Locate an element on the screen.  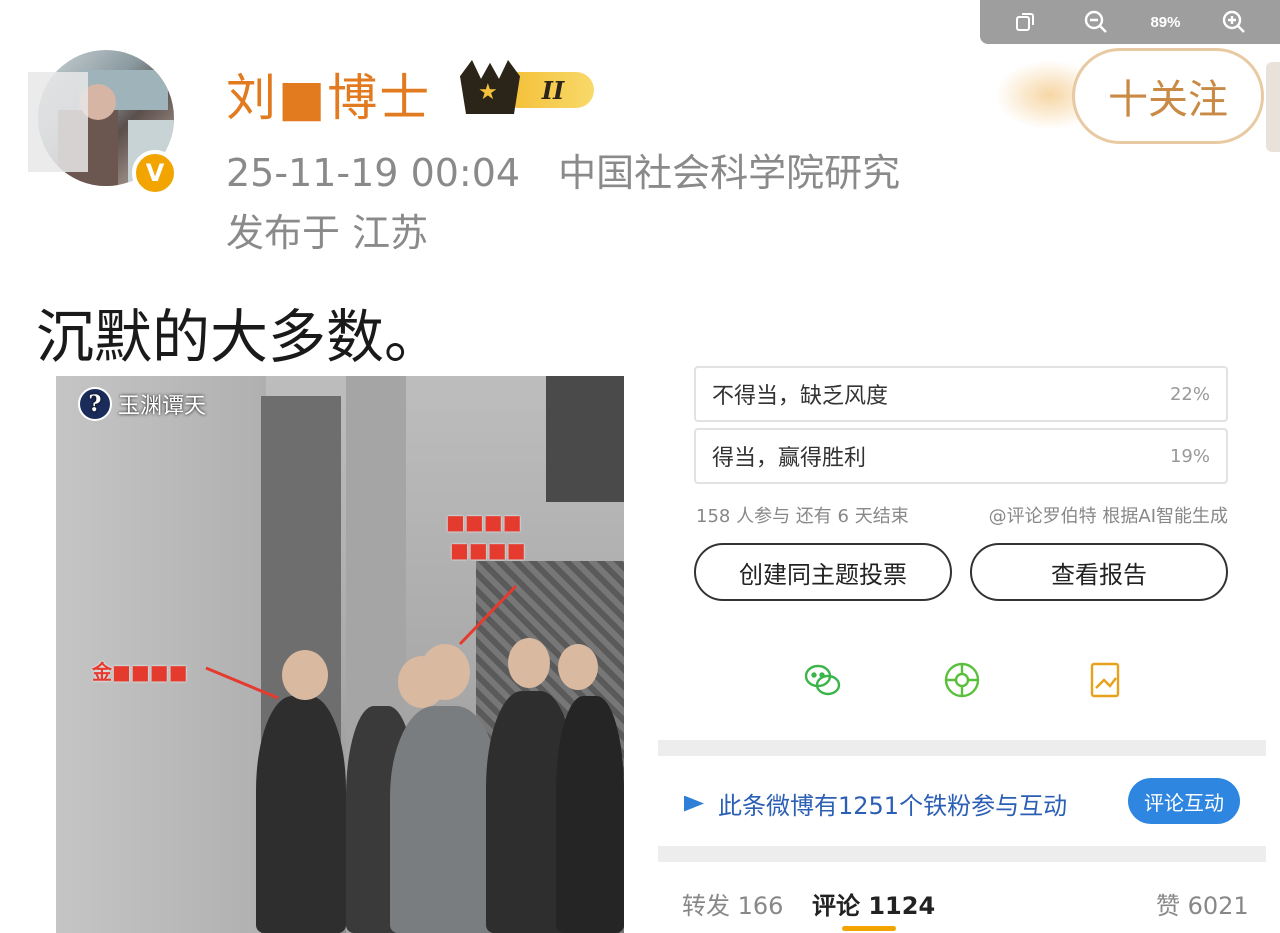
post-source: 中国社会科学院研究 is located at coordinates (729, 173).